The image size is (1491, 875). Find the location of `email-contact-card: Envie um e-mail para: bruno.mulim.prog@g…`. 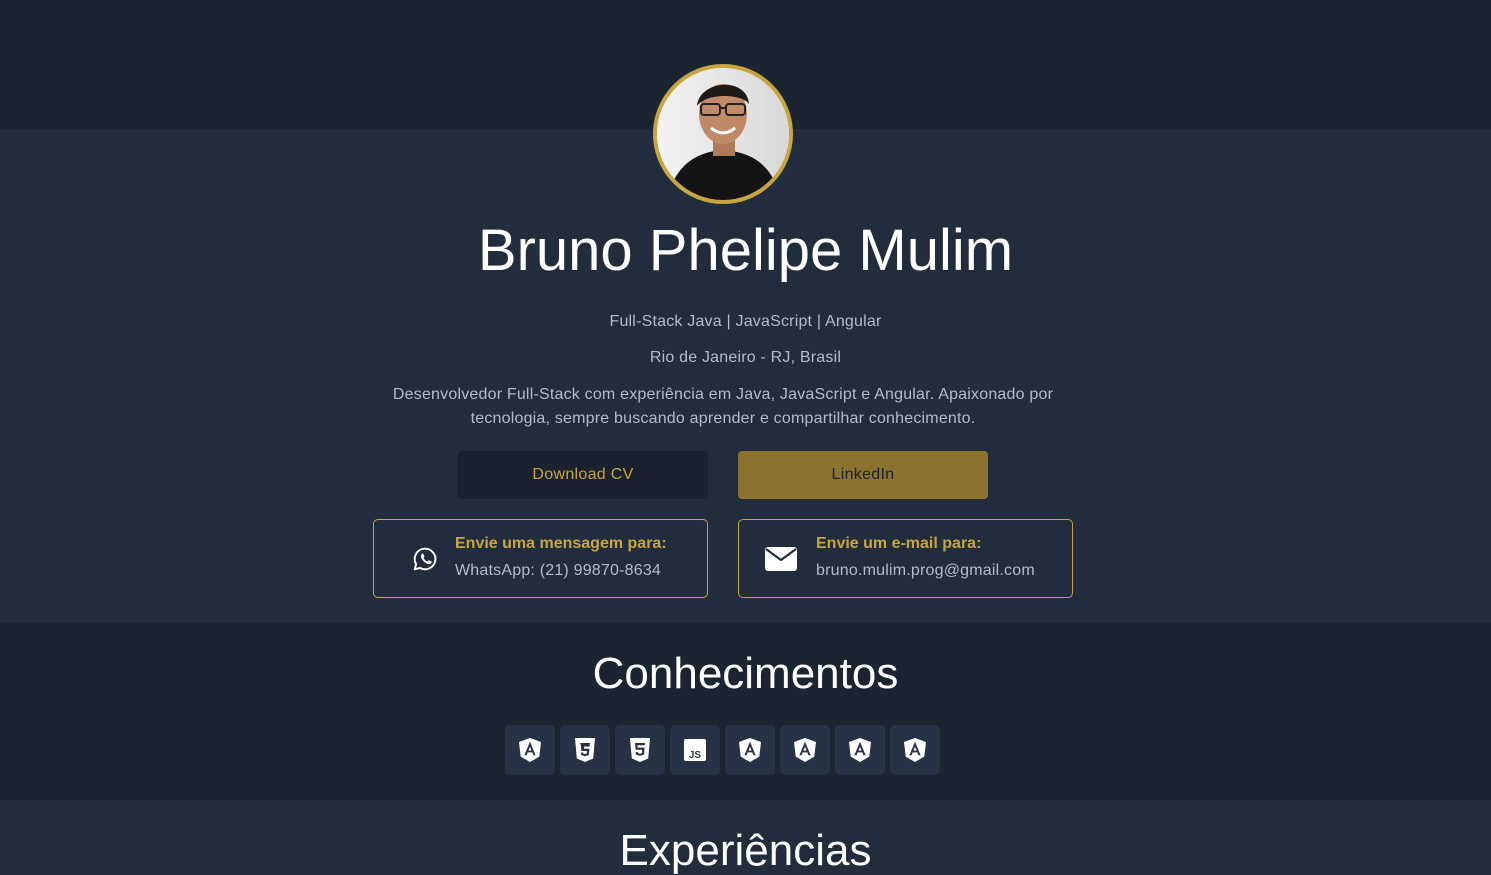

email-contact-card: Envie um e-mail para: bruno.mulim.prog@g… is located at coordinates (905, 558).